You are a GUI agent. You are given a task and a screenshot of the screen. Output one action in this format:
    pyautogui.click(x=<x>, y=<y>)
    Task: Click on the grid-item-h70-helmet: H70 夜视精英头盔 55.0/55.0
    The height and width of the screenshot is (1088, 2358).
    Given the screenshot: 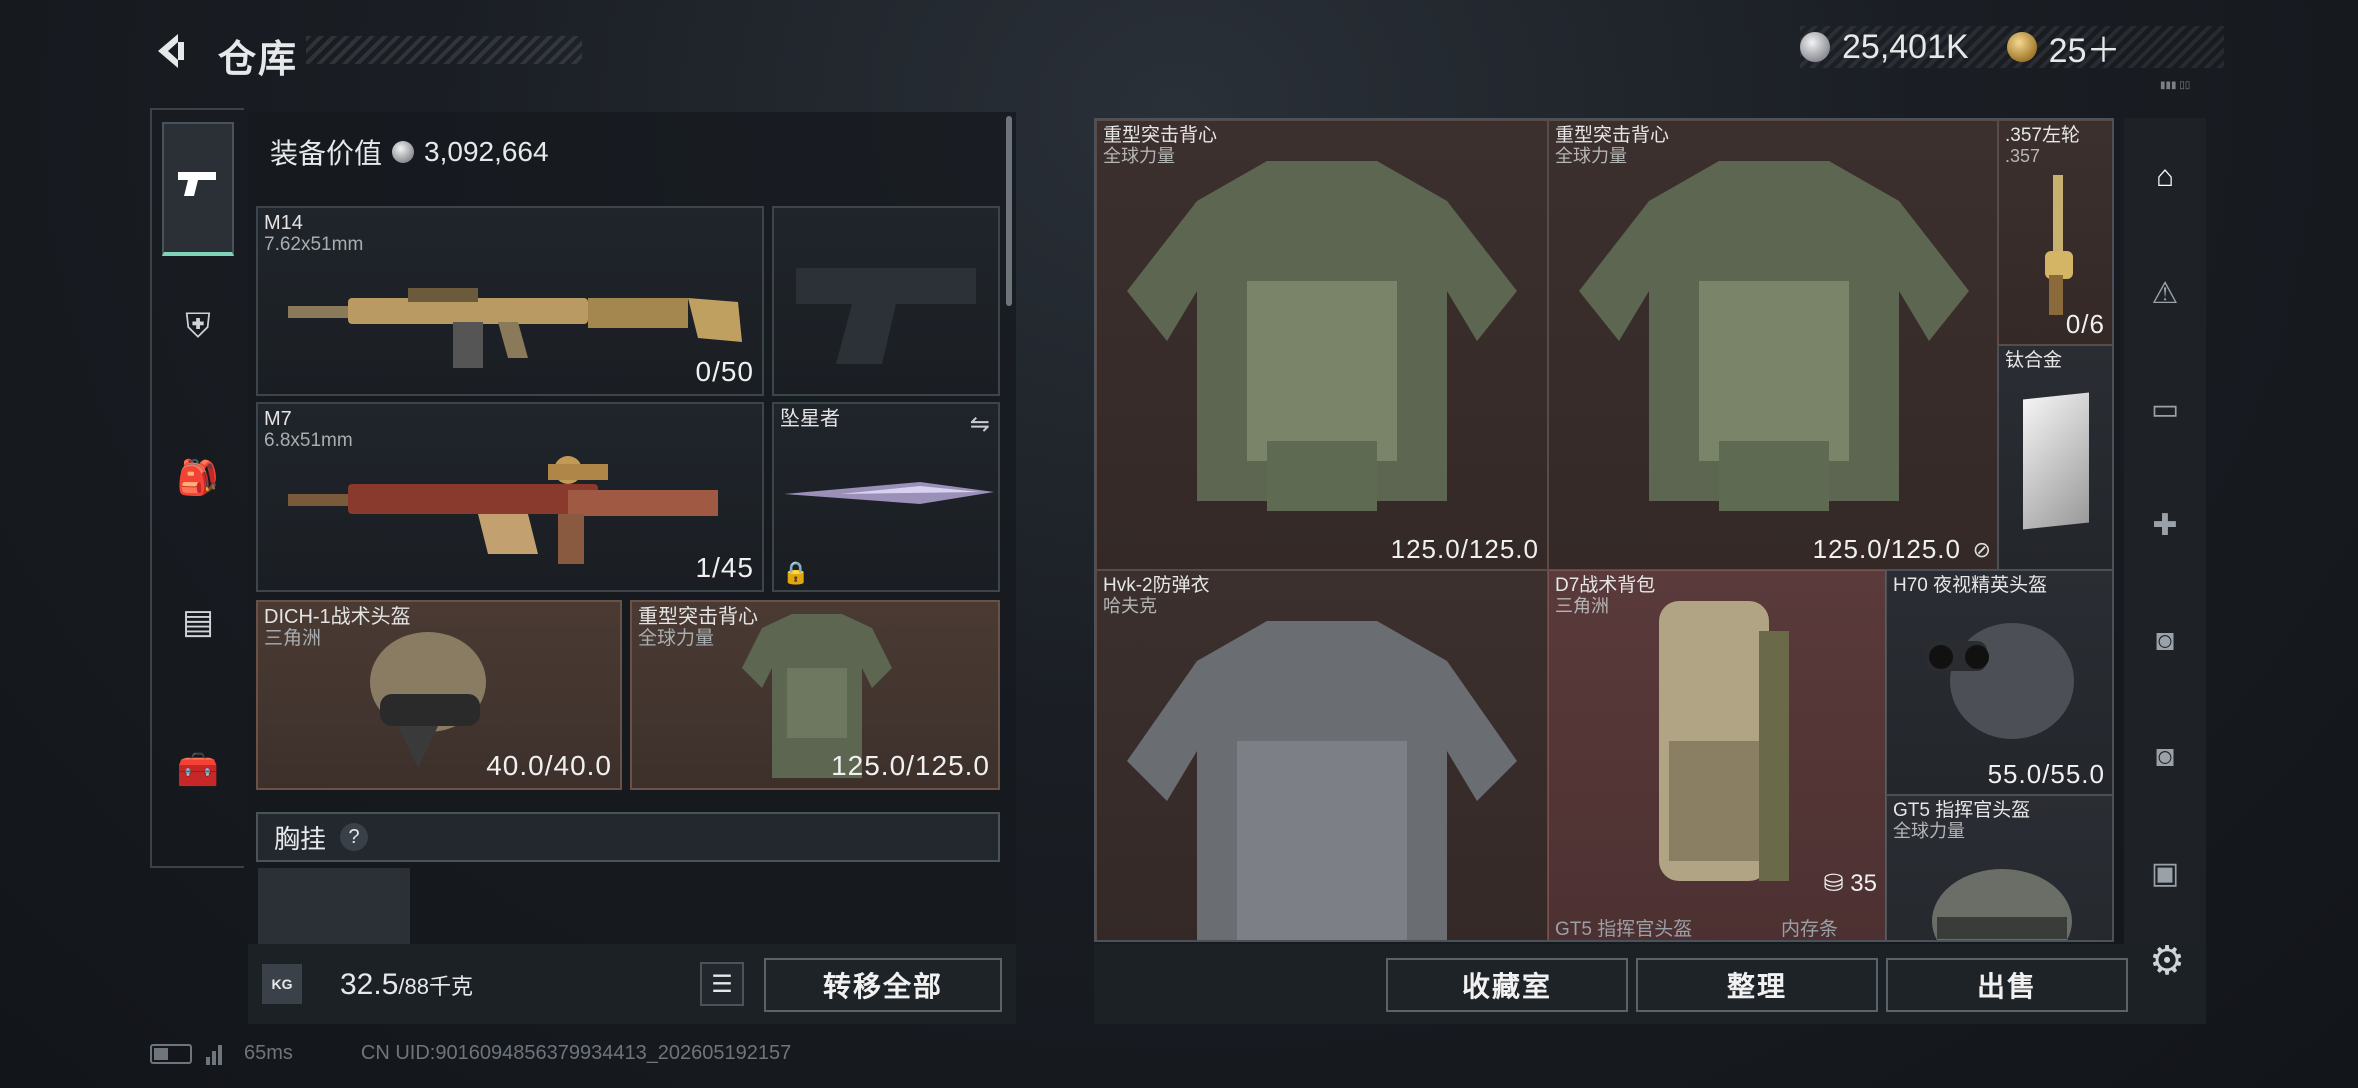 What is the action you would take?
    pyautogui.click(x=1999, y=682)
    